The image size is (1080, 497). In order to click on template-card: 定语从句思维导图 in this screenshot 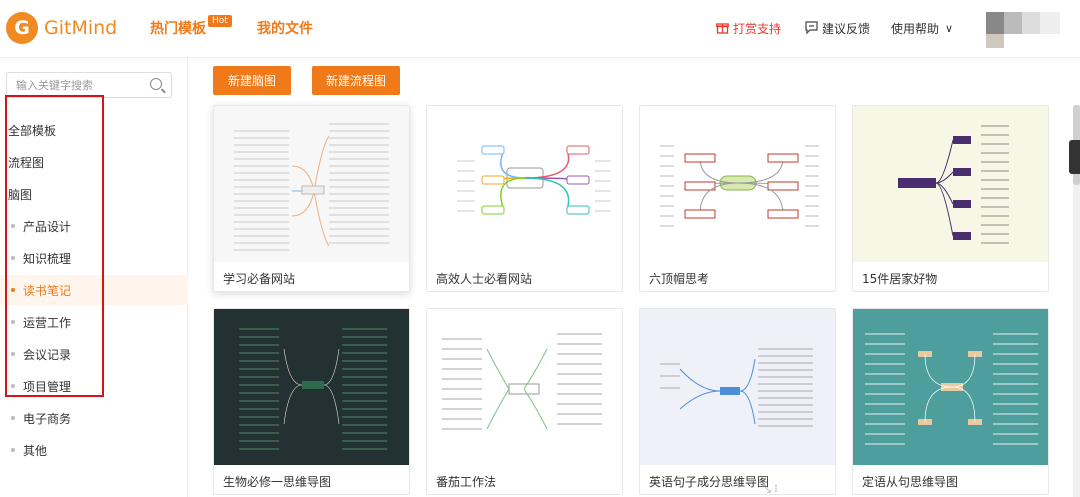, I will do `click(950, 401)`.